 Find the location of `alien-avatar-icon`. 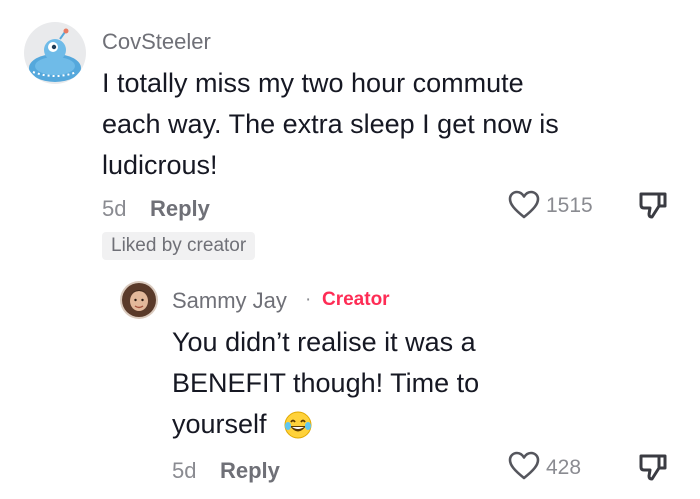

alien-avatar-icon is located at coordinates (55, 53).